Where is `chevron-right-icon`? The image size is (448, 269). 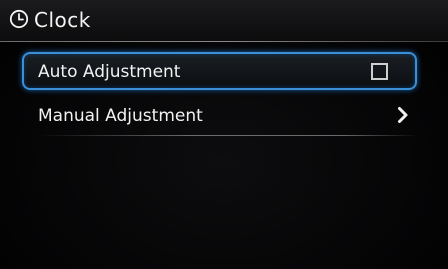 chevron-right-icon is located at coordinates (403, 115).